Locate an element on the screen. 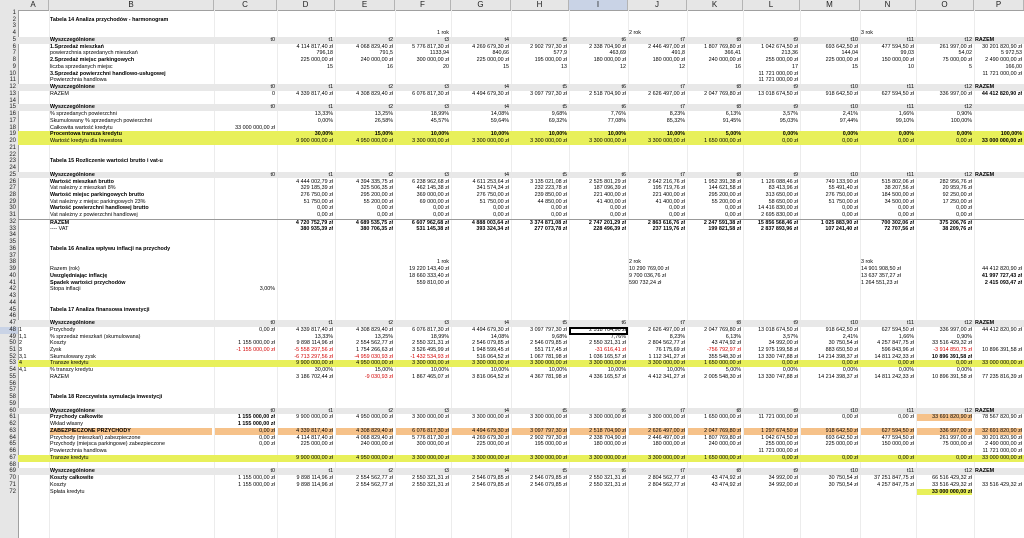 The image size is (1024, 538). cell-c18: 33 000 000,00 zł is located at coordinates (245, 128).